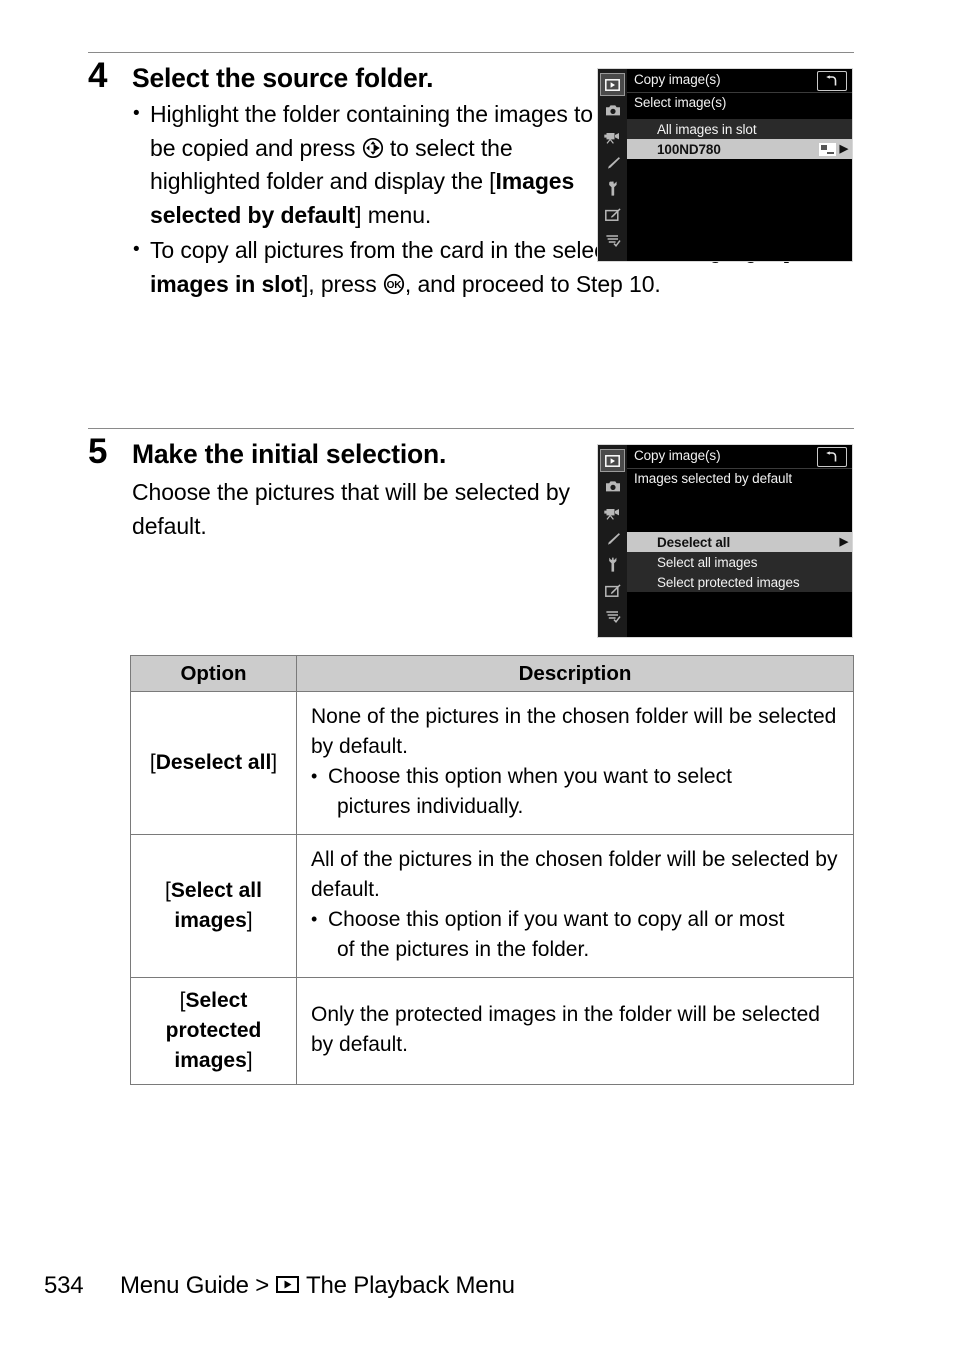  I want to click on lcd-1-title: Copy image(s), so click(677, 79).